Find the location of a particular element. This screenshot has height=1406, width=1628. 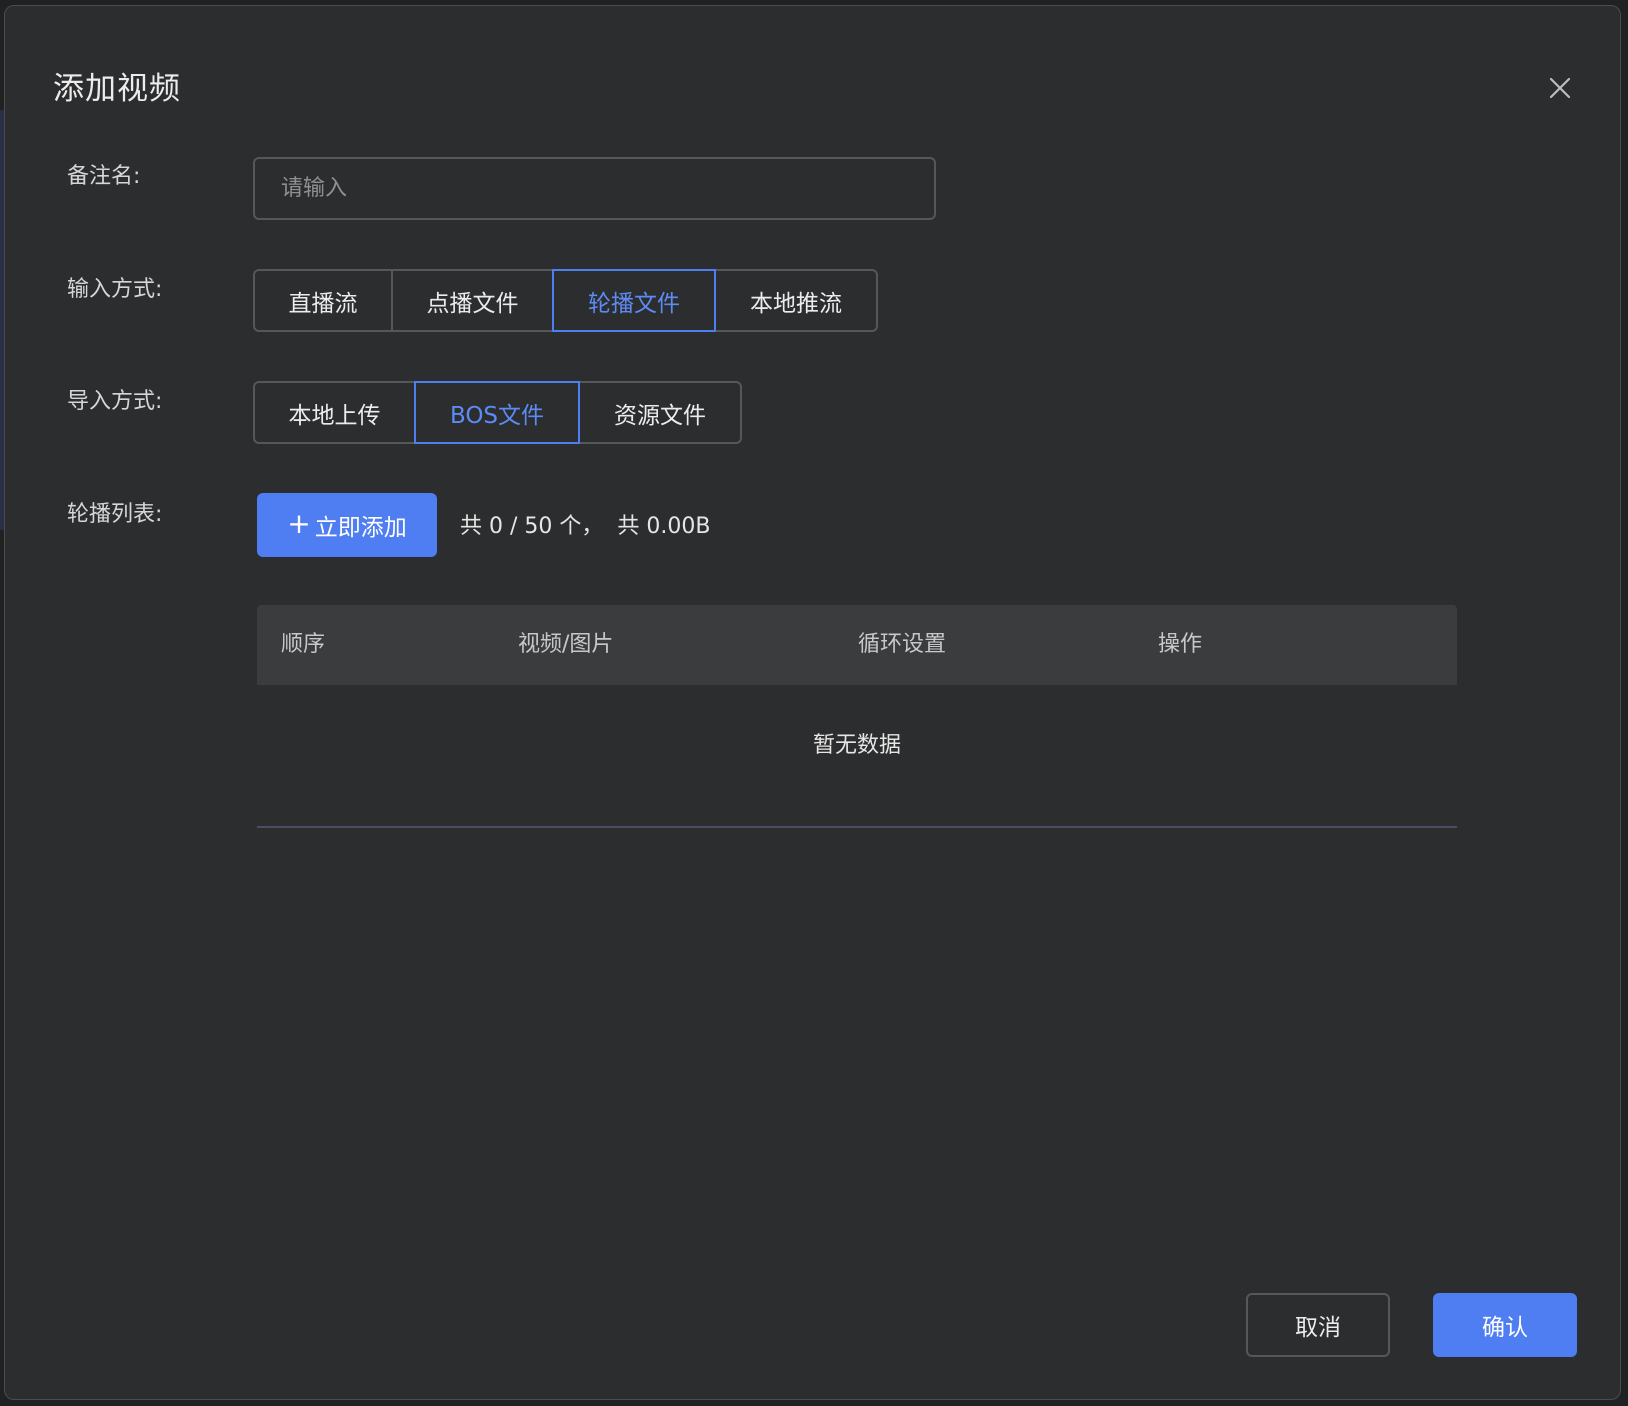

cancel-button: 取消 is located at coordinates (1318, 1325).